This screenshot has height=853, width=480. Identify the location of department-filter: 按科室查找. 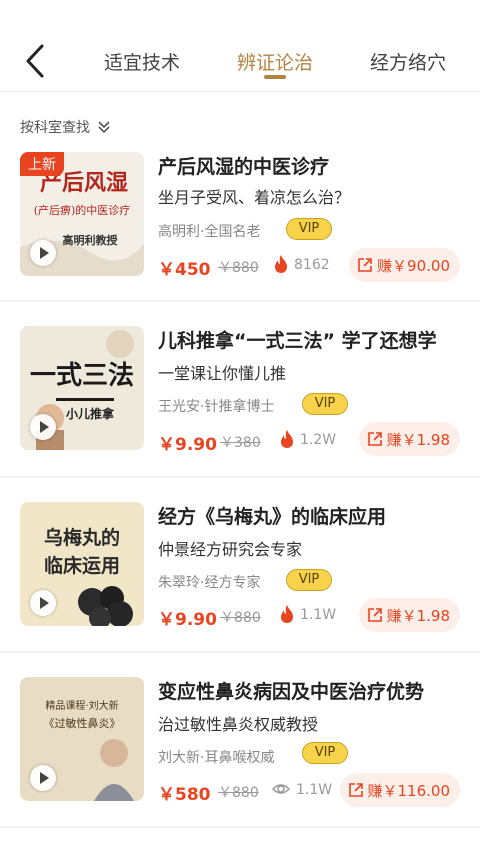
(66, 127).